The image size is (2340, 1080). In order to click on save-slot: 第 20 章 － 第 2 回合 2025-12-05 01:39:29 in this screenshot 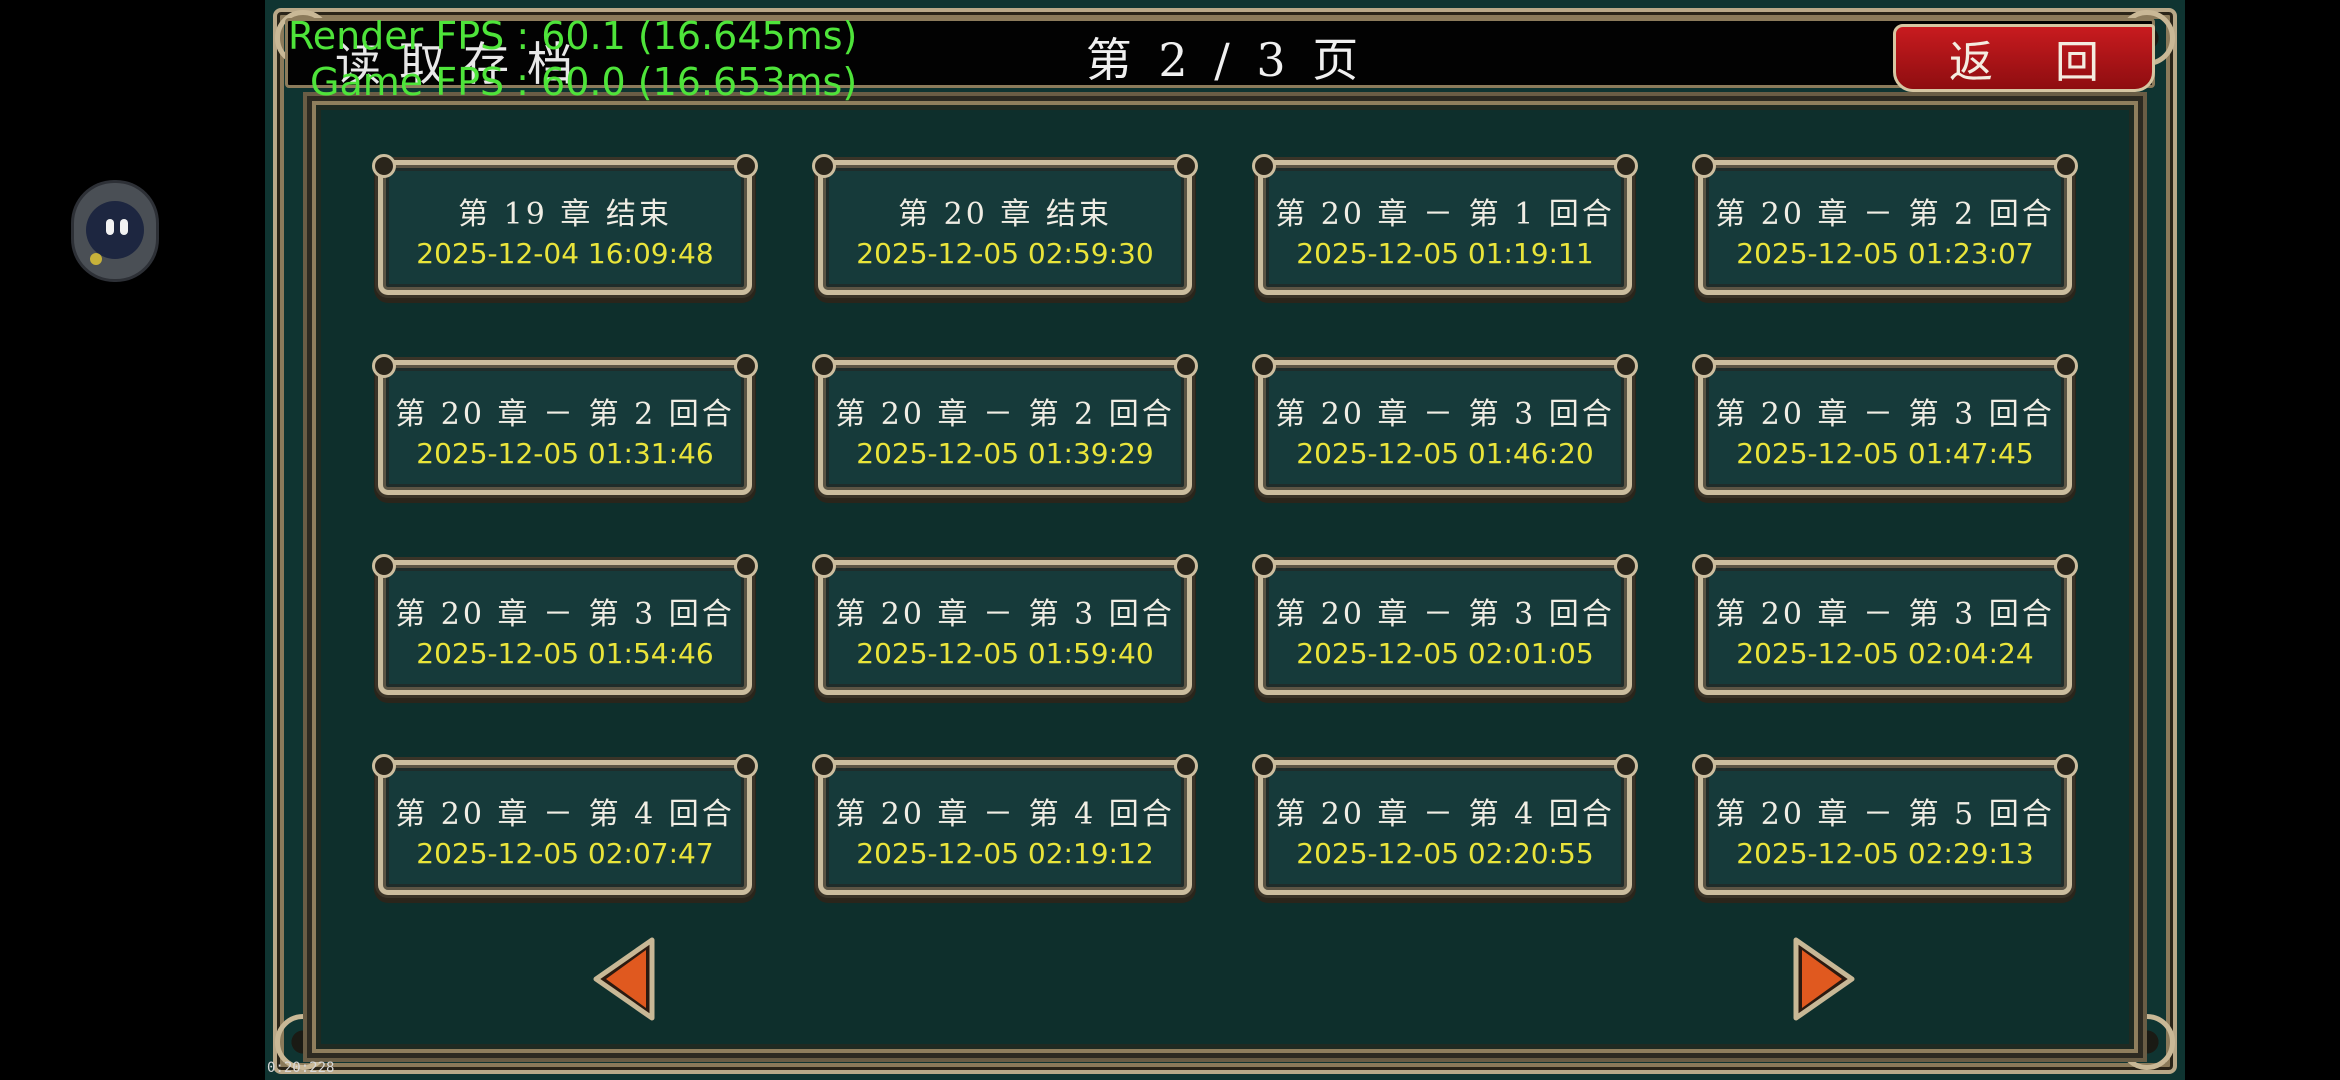, I will do `click(1005, 424)`.